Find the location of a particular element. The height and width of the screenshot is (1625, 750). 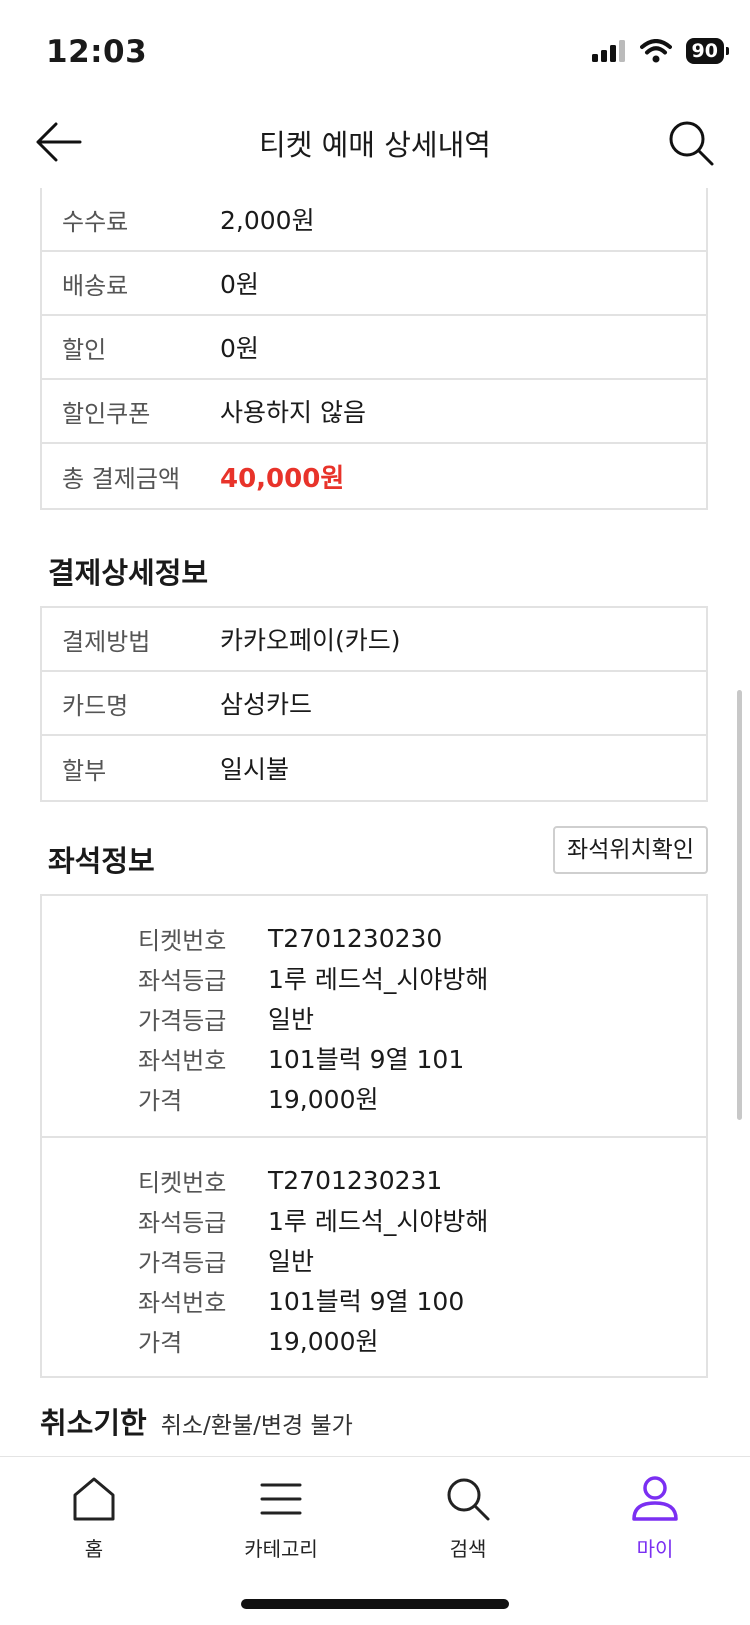

cancel-deadline-title: 취소기한 is located at coordinates (93, 1423).